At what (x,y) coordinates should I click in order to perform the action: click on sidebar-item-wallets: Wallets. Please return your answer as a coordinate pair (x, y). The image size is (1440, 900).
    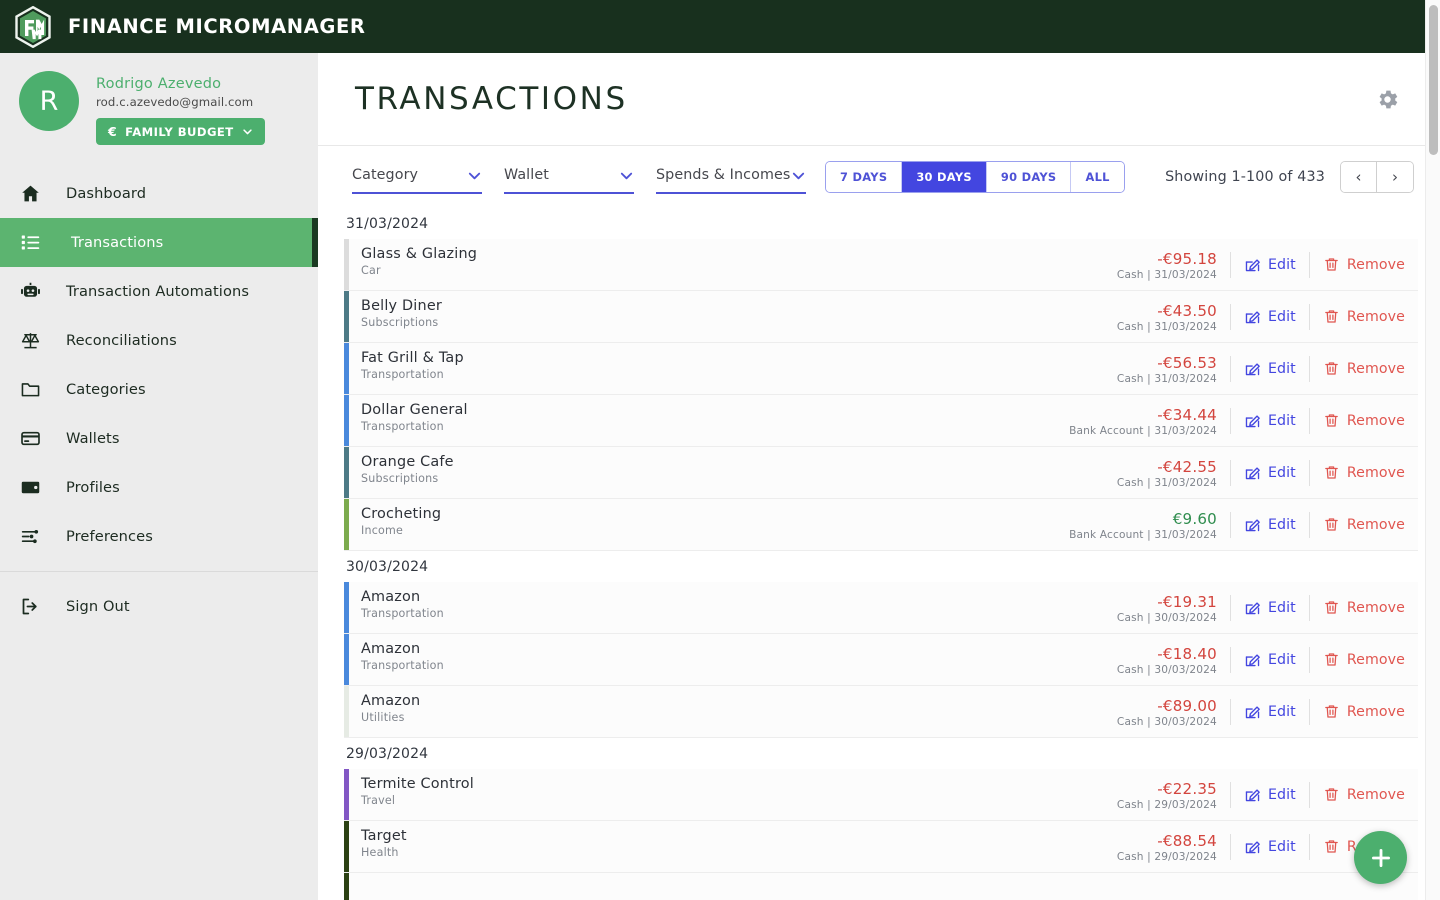
    Looking at the image, I should click on (159, 438).